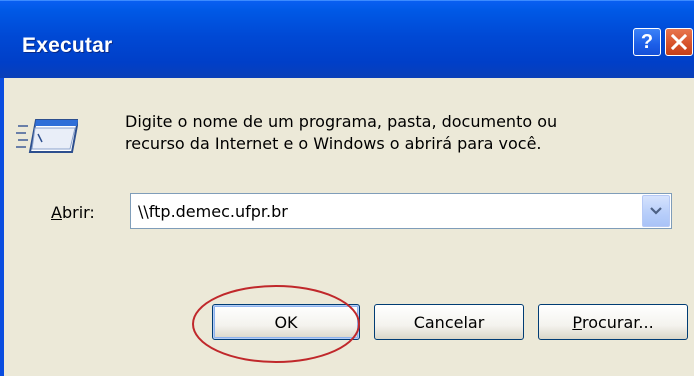  I want to click on browse-accelerator: P, so click(577, 322).